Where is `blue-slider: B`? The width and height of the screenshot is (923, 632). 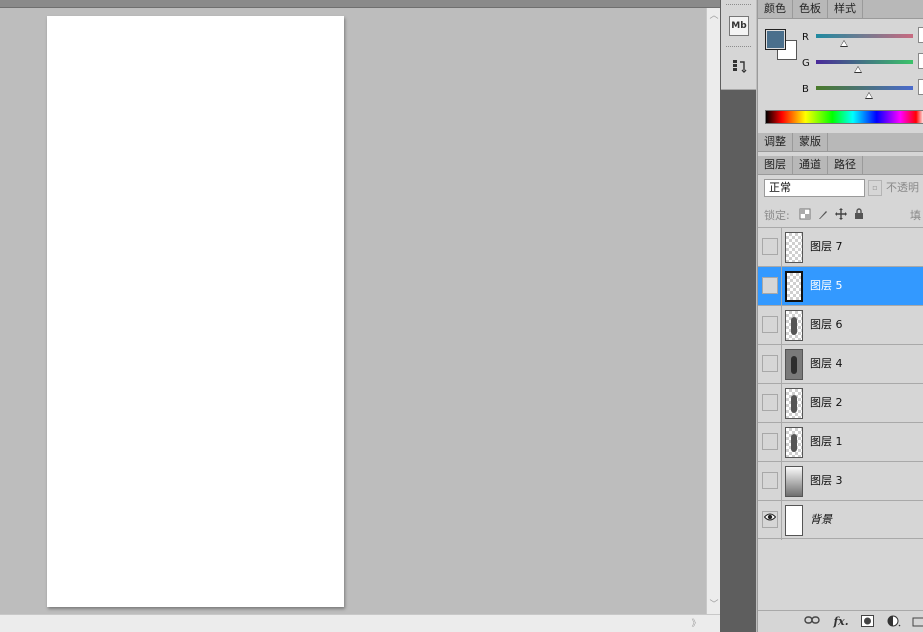
blue-slider: B is located at coordinates (861, 89).